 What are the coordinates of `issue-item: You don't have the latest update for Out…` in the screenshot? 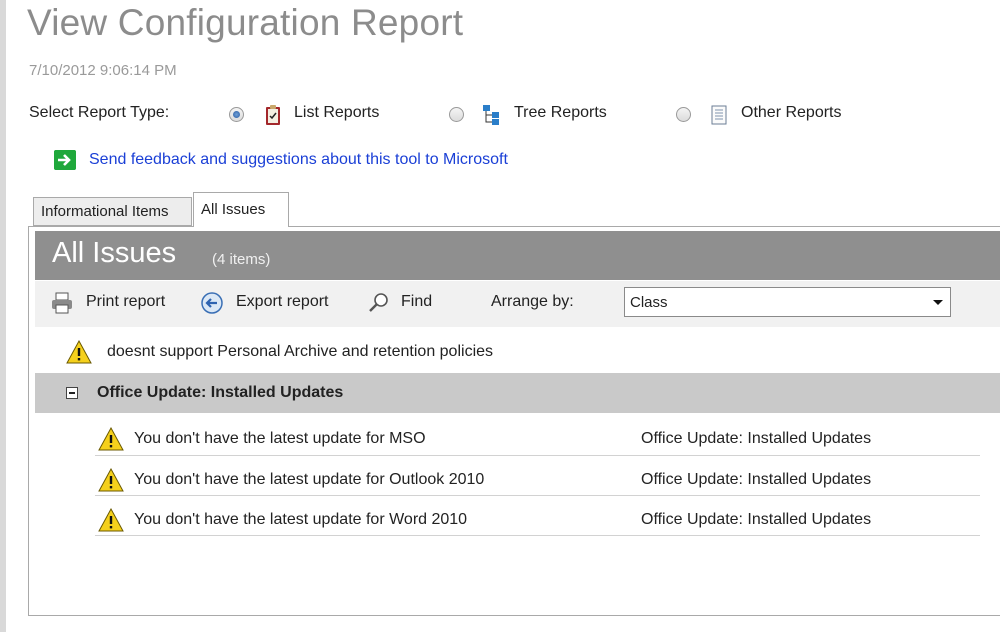 It's located at (309, 480).